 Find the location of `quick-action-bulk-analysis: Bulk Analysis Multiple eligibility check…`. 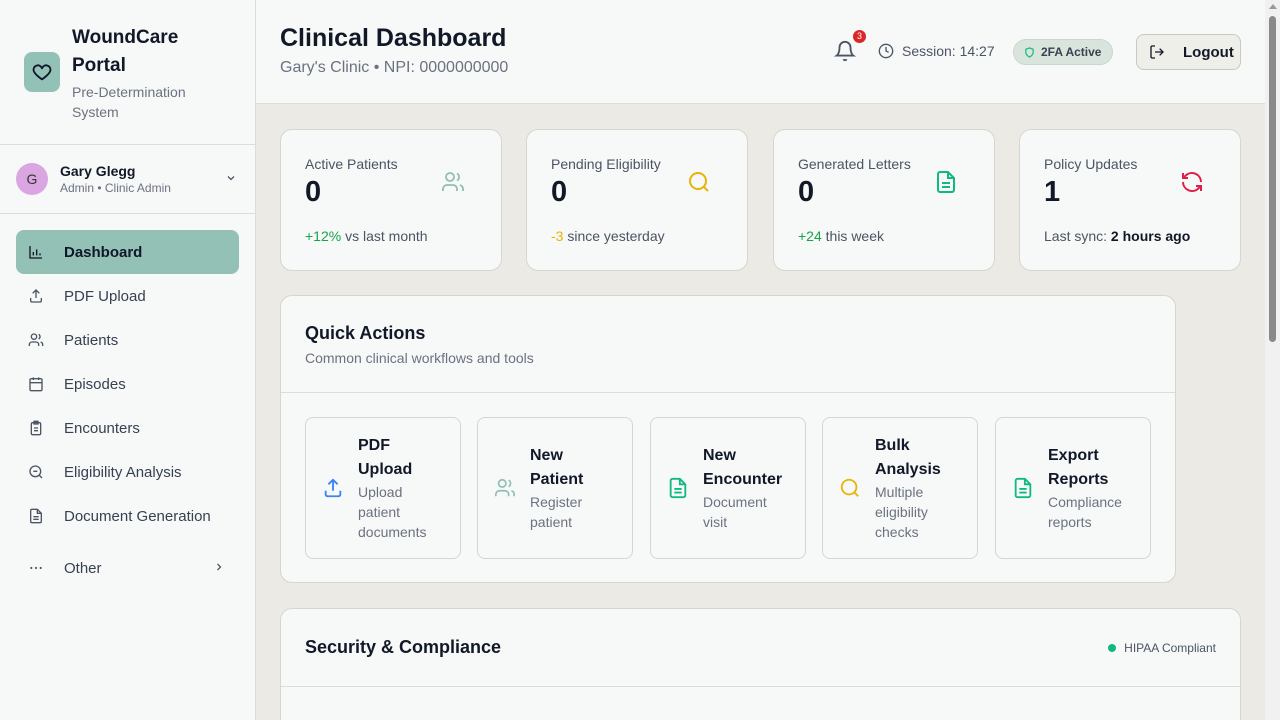

quick-action-bulk-analysis: Bulk Analysis Multiple eligibility check… is located at coordinates (900, 488).